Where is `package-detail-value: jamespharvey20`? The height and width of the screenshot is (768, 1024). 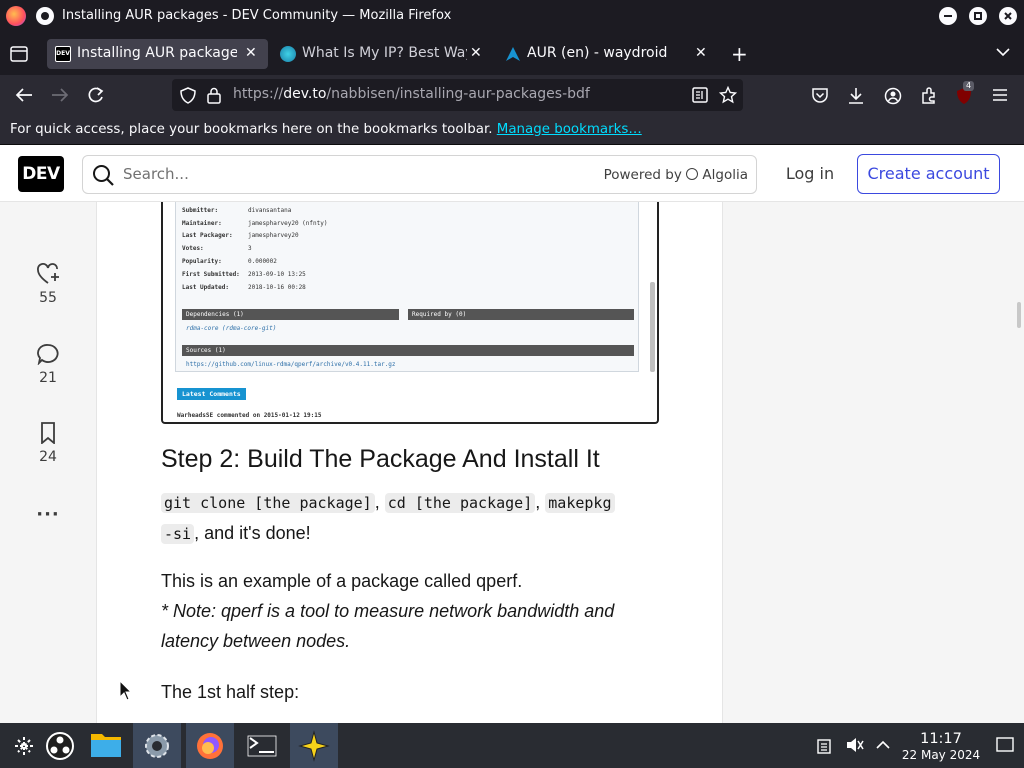
package-detail-value: jamespharvey20 is located at coordinates (273, 236).